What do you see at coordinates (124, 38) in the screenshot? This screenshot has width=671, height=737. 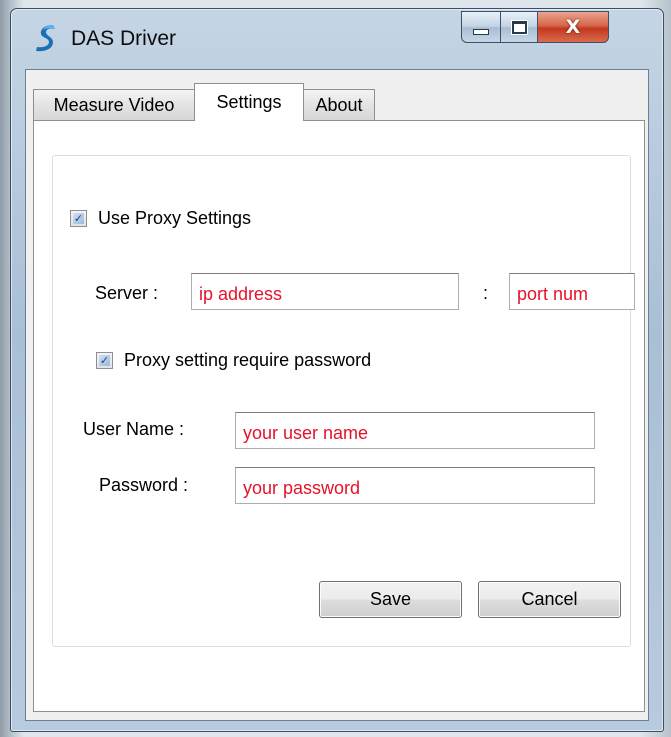 I see `window-title: DAS Driver` at bounding box center [124, 38].